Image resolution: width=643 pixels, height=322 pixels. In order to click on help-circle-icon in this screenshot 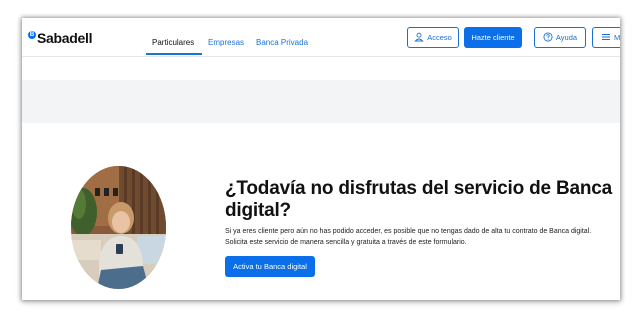, I will do `click(548, 37)`.